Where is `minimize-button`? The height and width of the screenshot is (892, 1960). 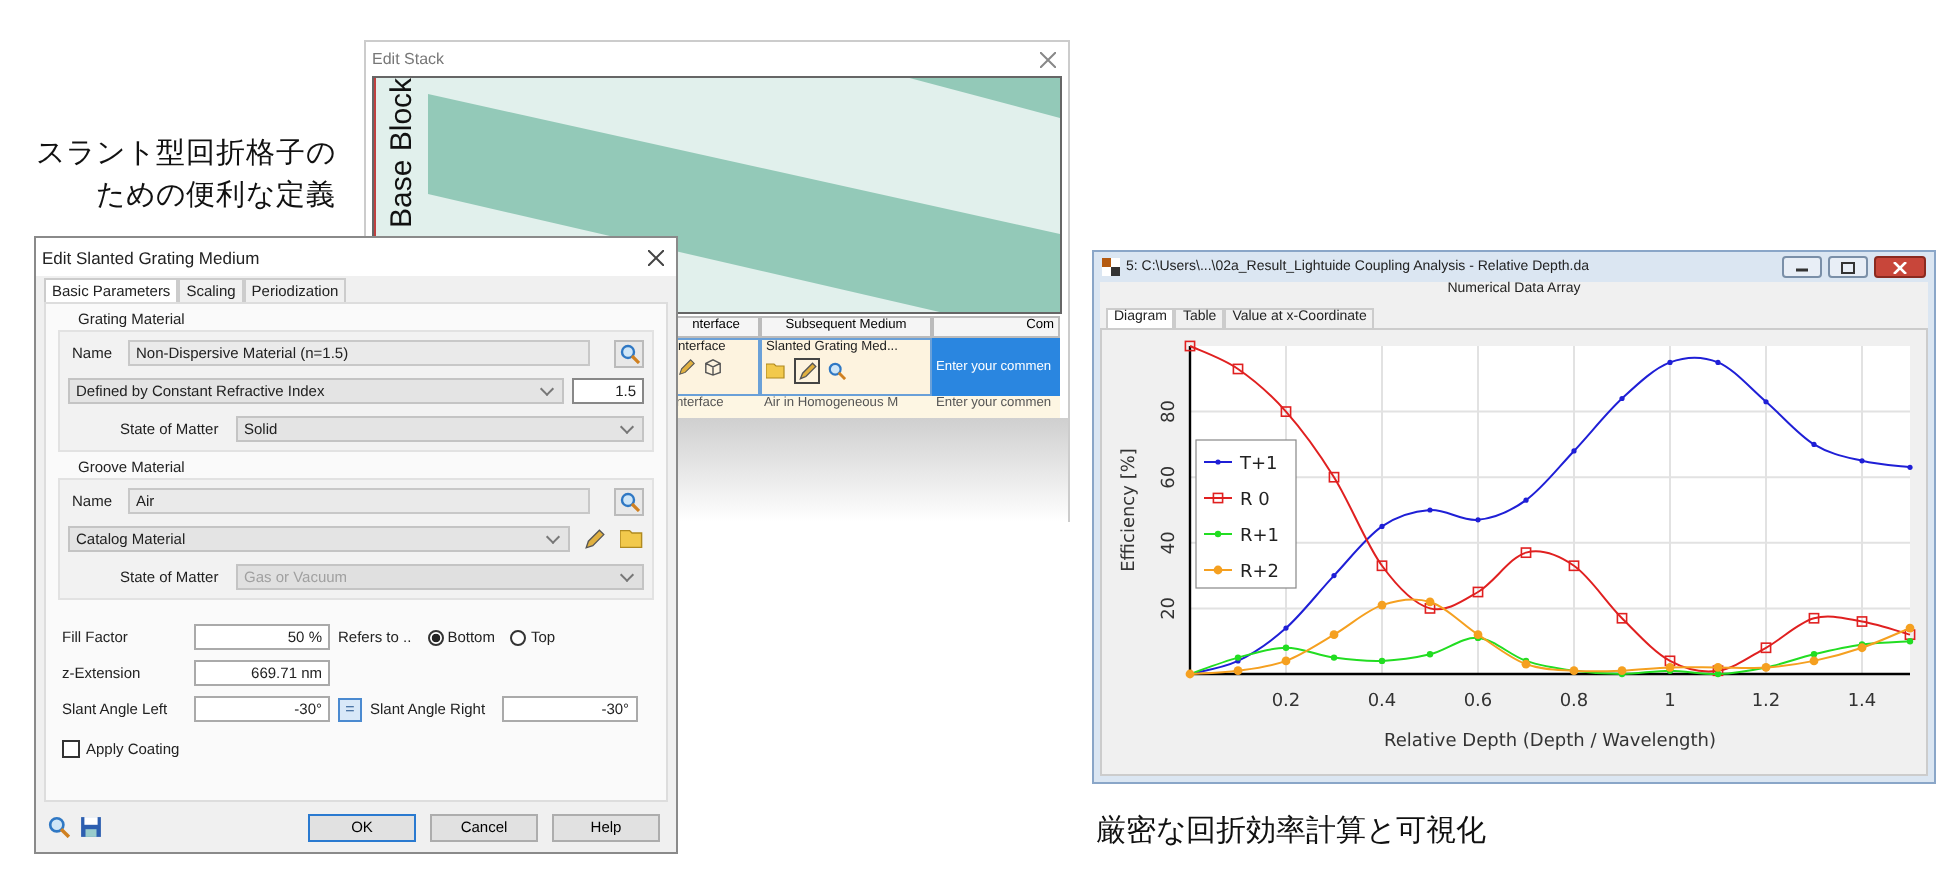
minimize-button is located at coordinates (1802, 267).